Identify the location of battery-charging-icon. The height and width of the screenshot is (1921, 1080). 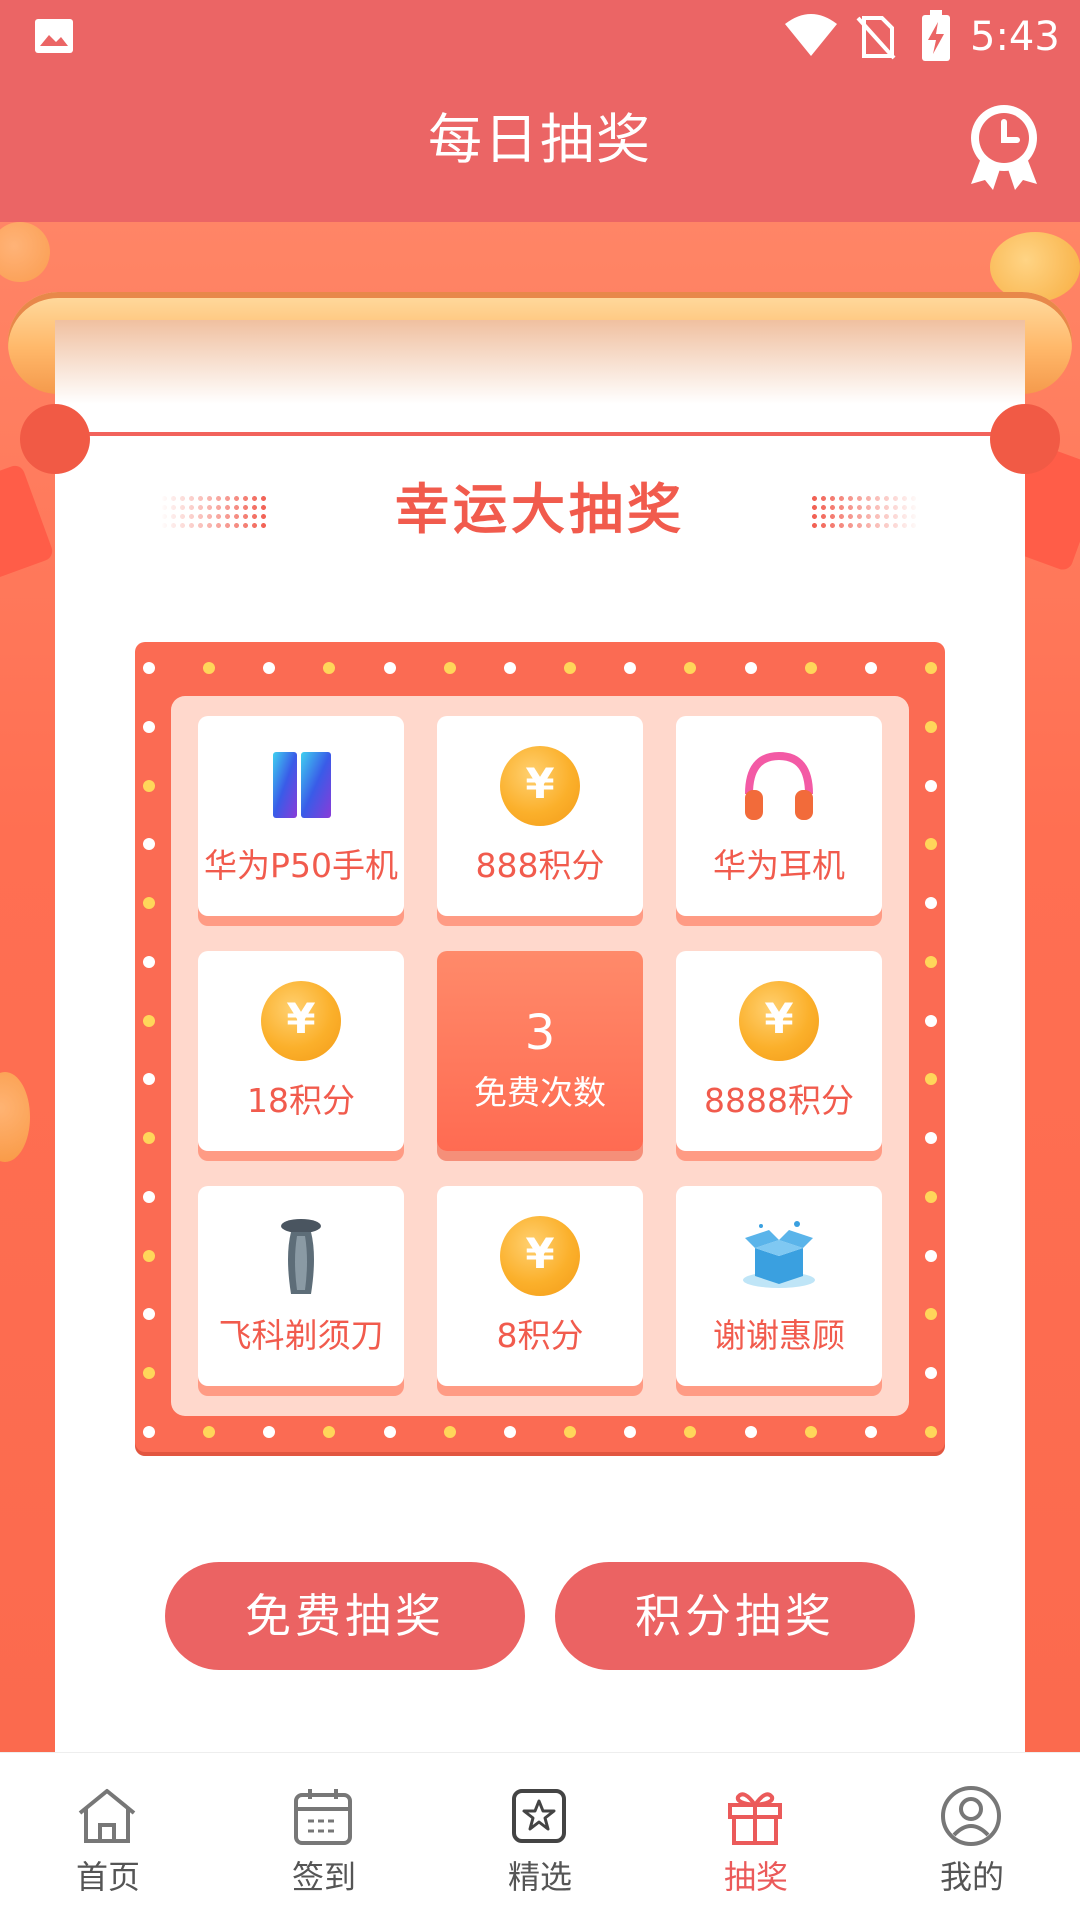
(936, 35).